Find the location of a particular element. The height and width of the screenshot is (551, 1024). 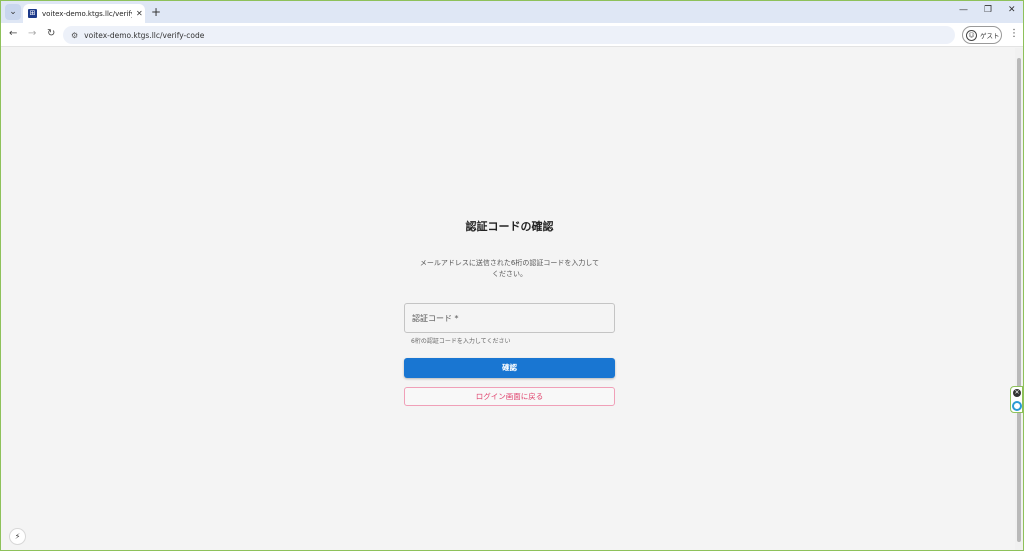

verification-code-helper: 6桁の認証コードを入力してください is located at coordinates (461, 341).